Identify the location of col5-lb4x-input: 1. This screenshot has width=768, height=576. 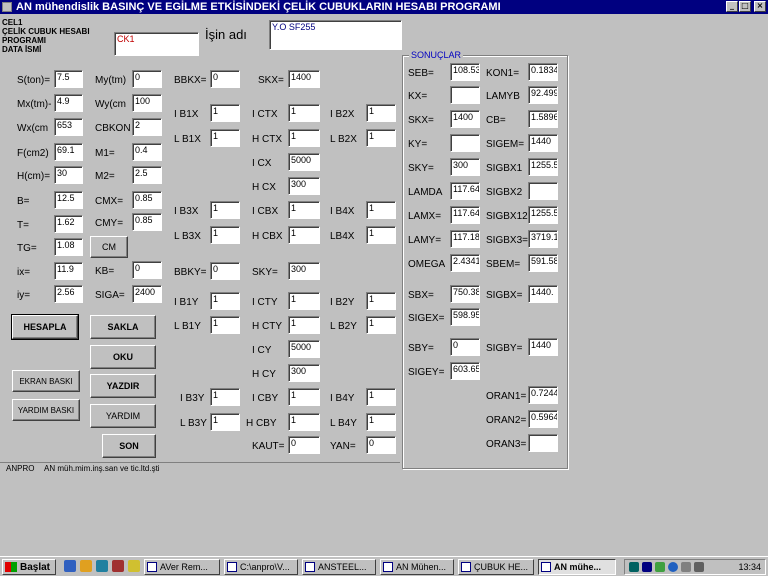
(381, 235).